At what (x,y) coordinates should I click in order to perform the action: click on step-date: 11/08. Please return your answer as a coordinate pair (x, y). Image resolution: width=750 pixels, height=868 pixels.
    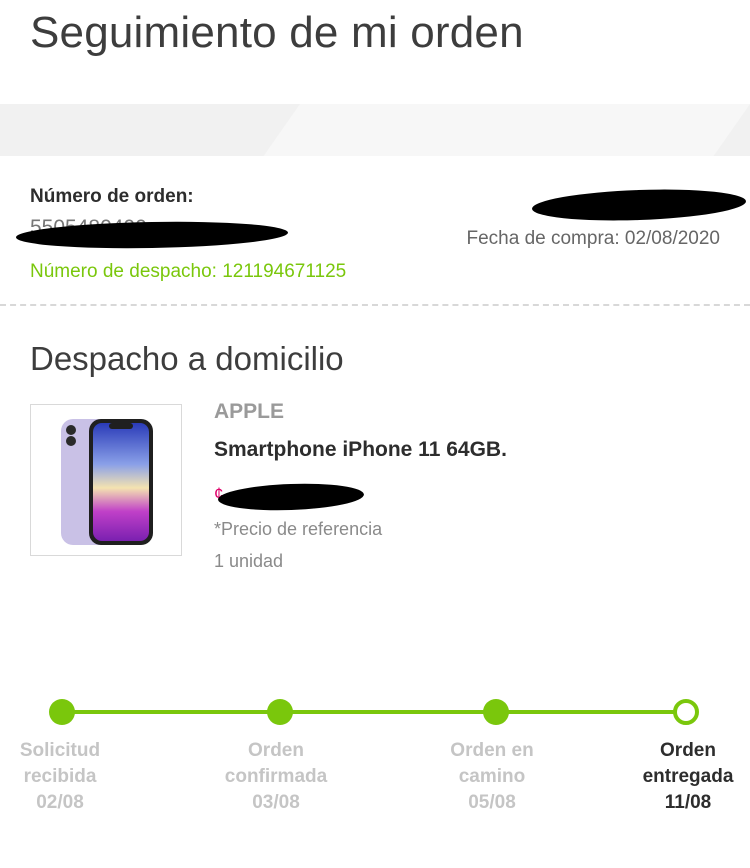
    Looking at the image, I should click on (688, 802).